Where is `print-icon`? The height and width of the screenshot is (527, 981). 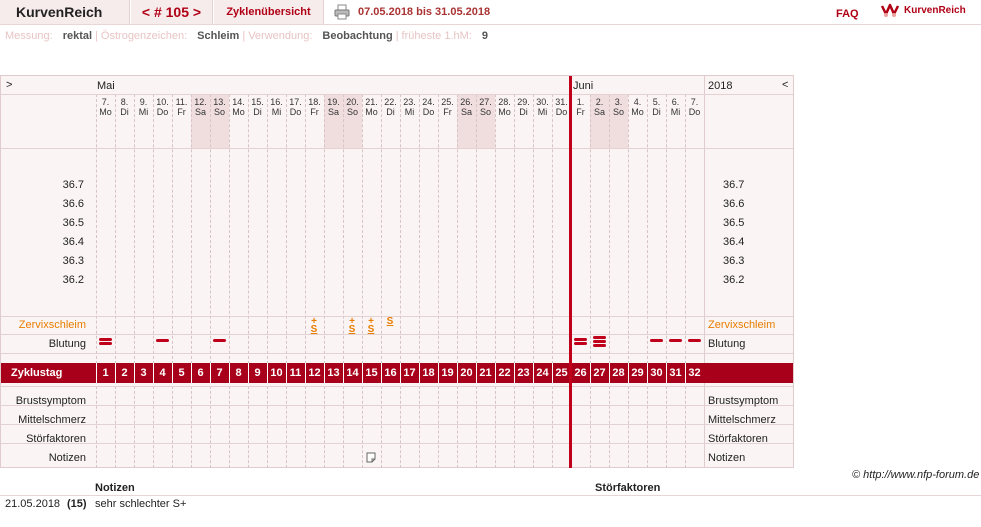
print-icon is located at coordinates (342, 12).